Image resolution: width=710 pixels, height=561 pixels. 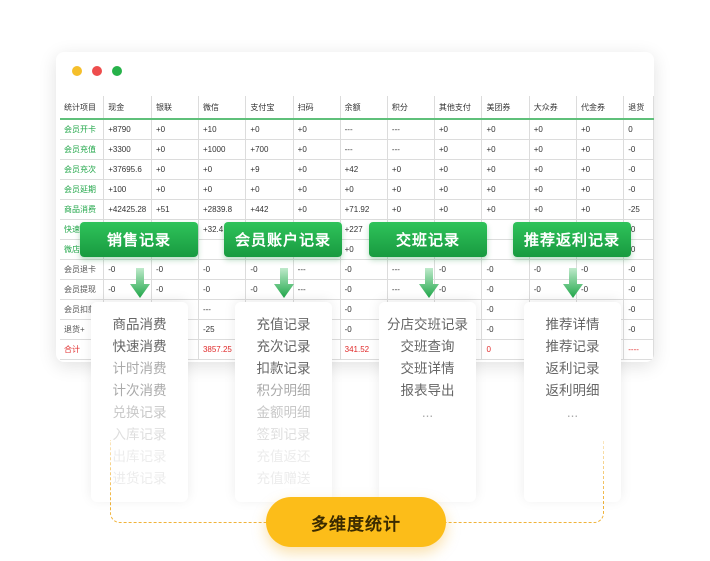 I want to click on column-header: 积分, so click(x=411, y=108).